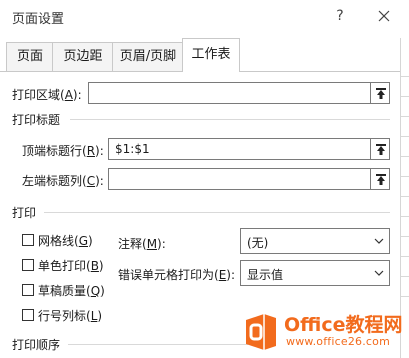 The height and width of the screenshot is (358, 409). What do you see at coordinates (142, 244) in the screenshot?
I see `comments-label: 注释(M):` at bounding box center [142, 244].